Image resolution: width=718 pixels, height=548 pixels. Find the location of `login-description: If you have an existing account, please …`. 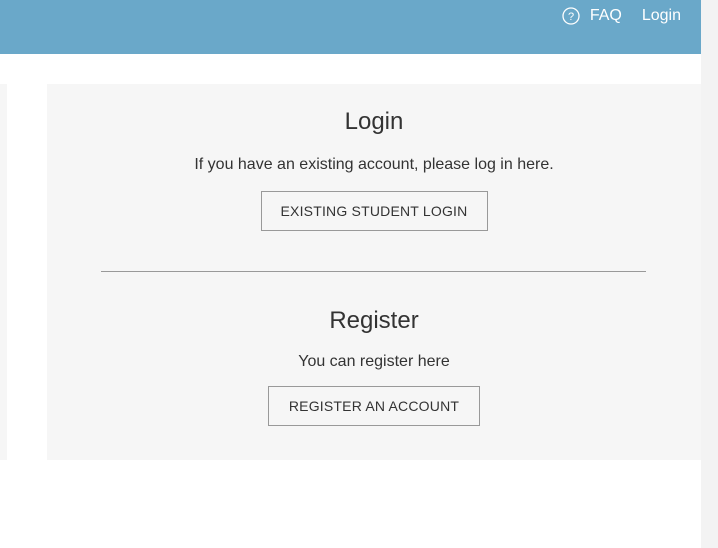

login-description: If you have an existing account, please … is located at coordinates (374, 164).